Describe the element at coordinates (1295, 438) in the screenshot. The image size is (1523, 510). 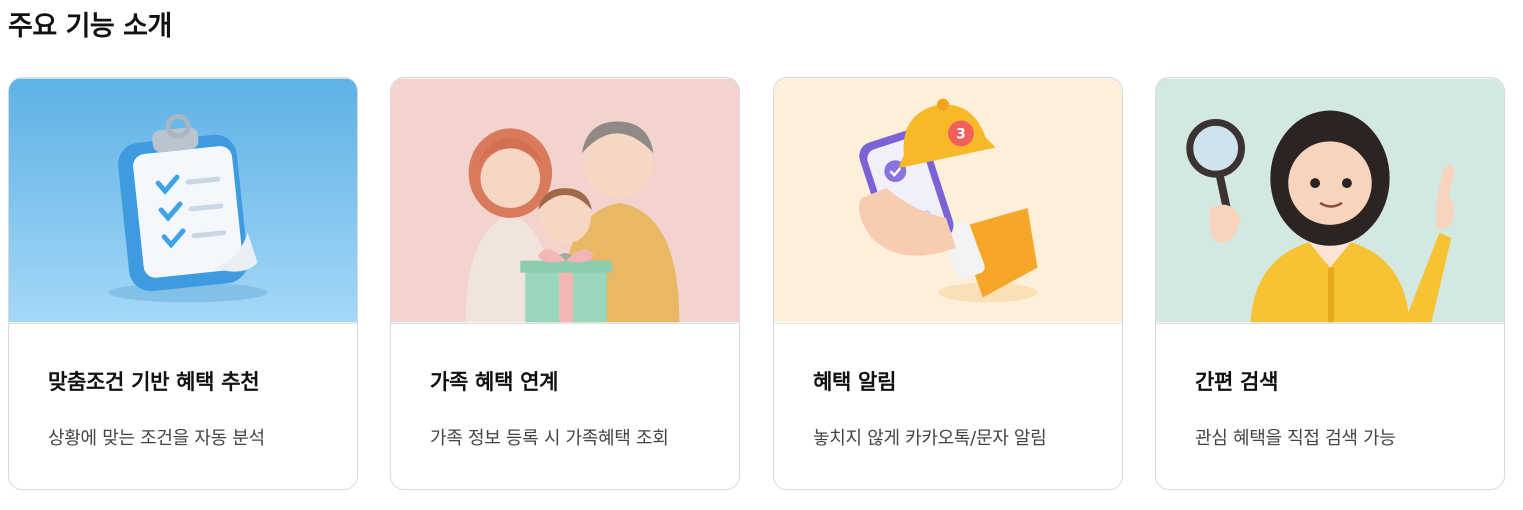
I see `card-description: 관심 혜택을 직접 검색 가능` at that location.